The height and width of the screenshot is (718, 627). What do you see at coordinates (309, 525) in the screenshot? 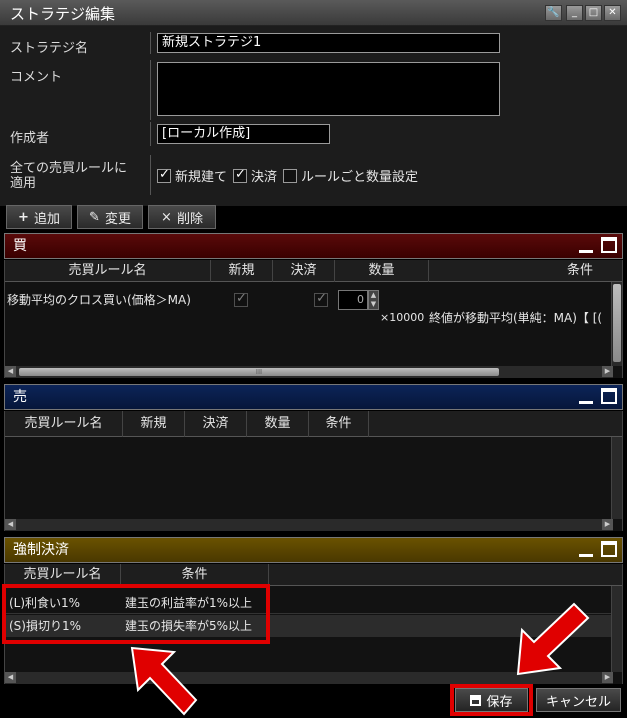
I see `horizontal-scrollbar: ◀ ▶` at bounding box center [309, 525].